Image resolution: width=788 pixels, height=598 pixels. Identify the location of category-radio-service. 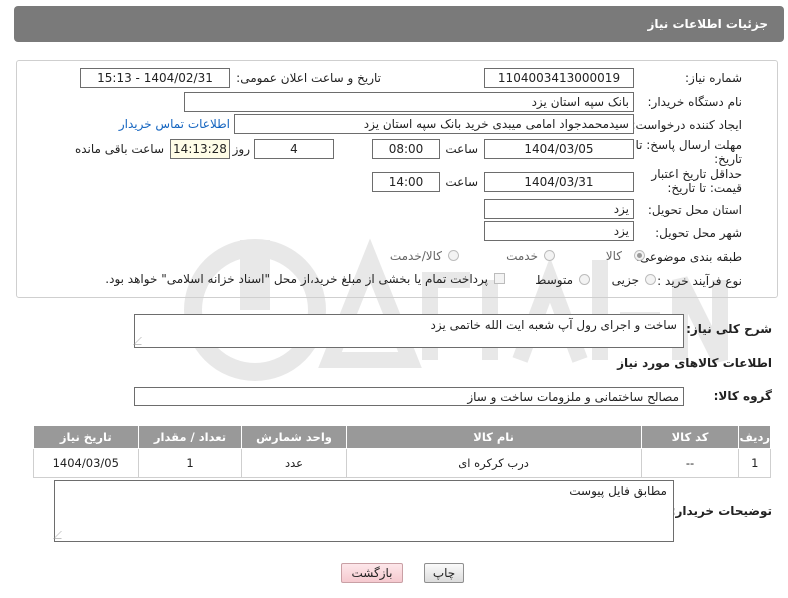
(549, 255).